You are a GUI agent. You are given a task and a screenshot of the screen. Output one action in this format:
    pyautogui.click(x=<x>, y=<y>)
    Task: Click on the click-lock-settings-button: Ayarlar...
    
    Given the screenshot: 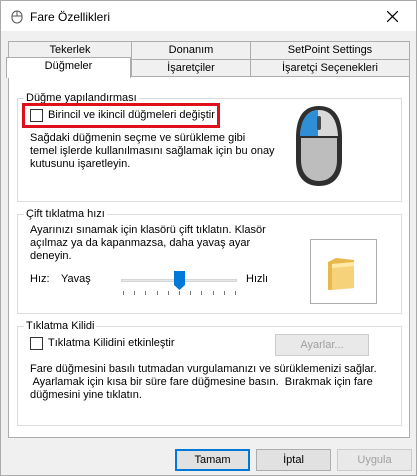 What is the action you would take?
    pyautogui.click(x=322, y=345)
    